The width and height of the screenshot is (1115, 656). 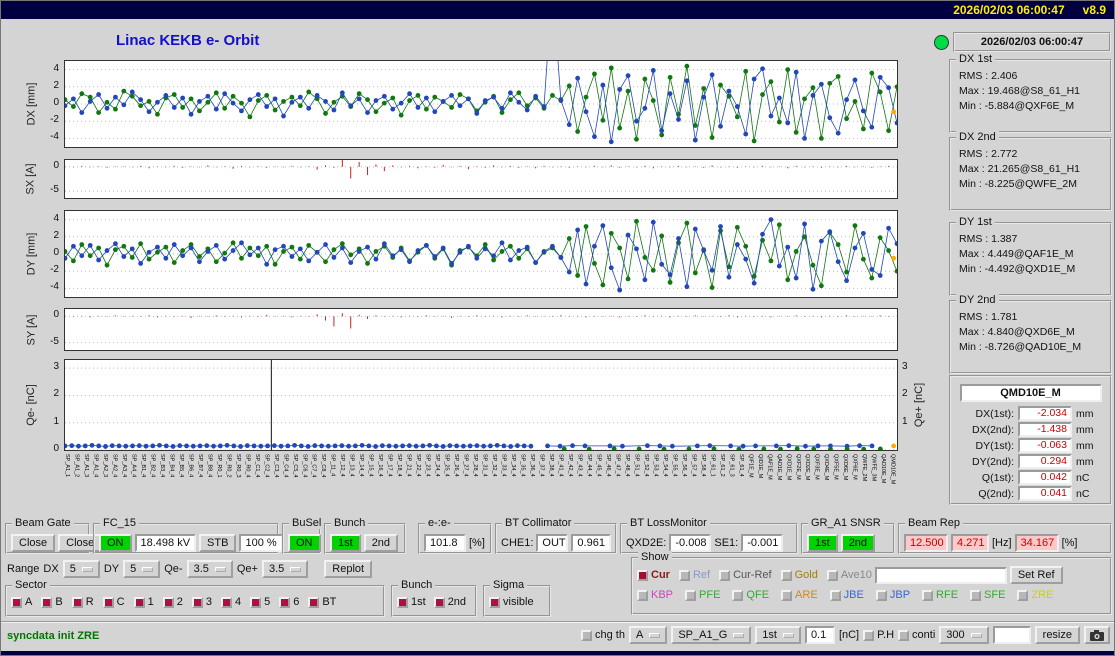 What do you see at coordinates (1045, 493) in the screenshot?
I see `qmd-row-value: 0.041` at bounding box center [1045, 493].